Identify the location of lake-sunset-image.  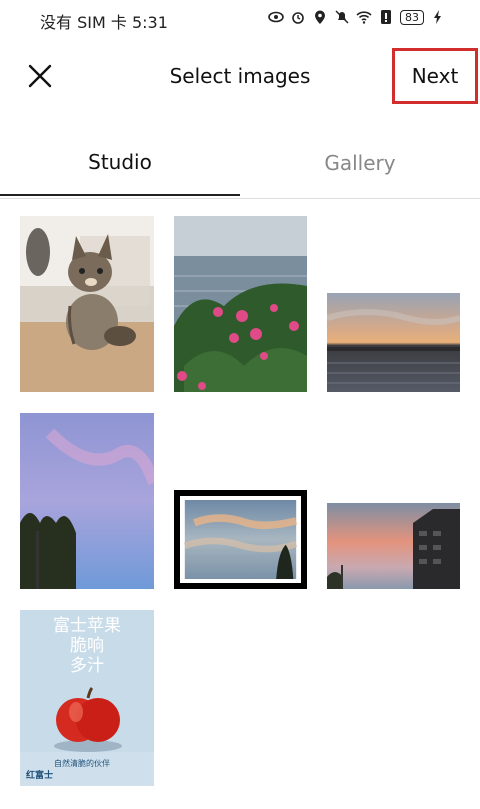
(393, 342).